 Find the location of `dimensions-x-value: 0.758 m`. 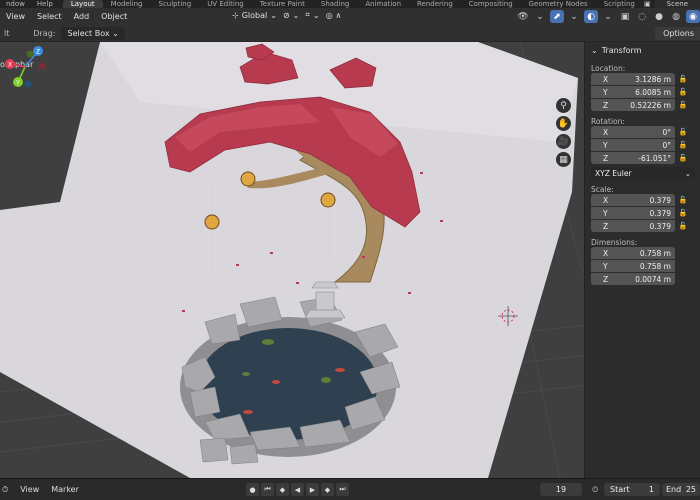

dimensions-x-value: 0.758 m is located at coordinates (655, 253).